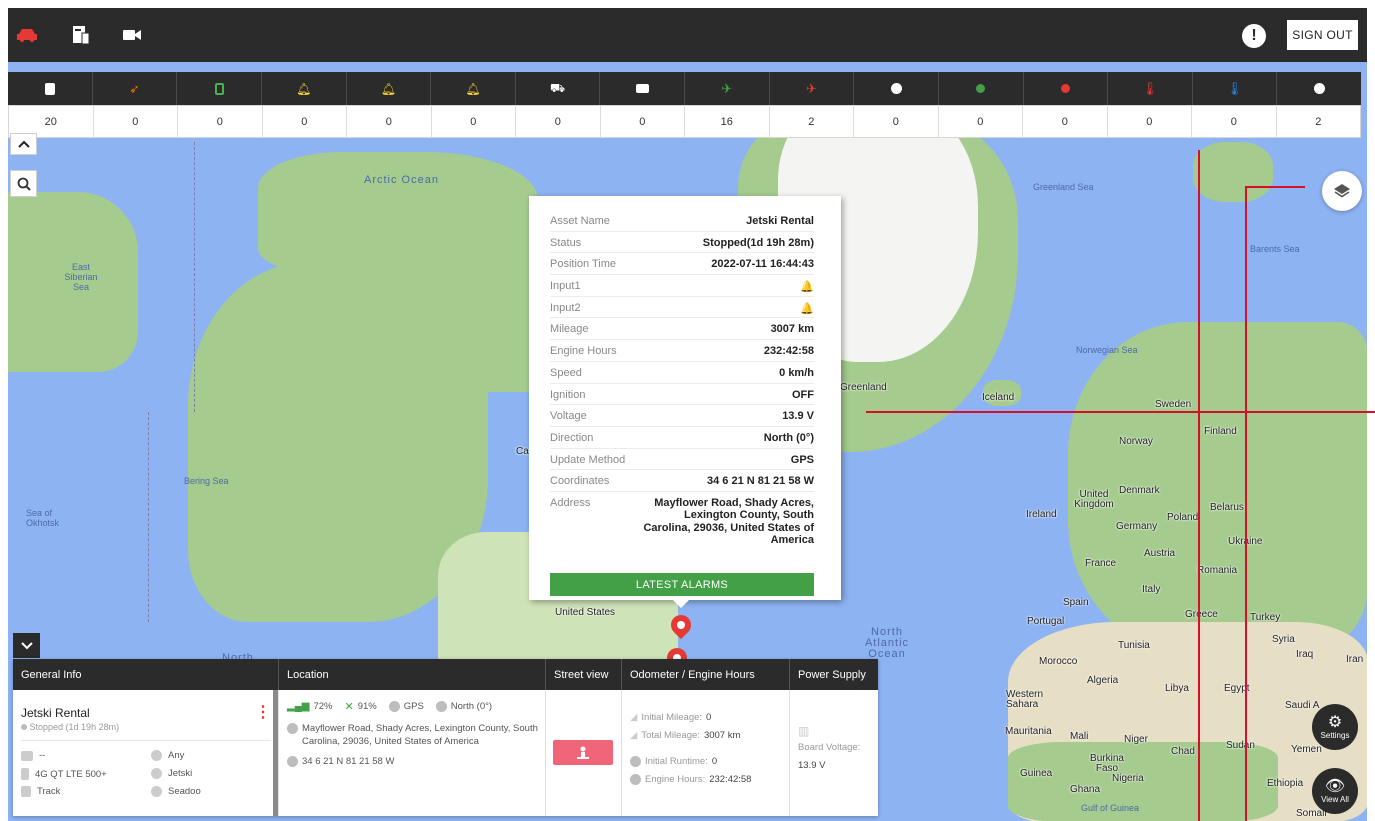 This screenshot has width=1375, height=821. Describe the element at coordinates (682, 460) in the screenshot. I see `popup-row: Update Method GPS` at that location.